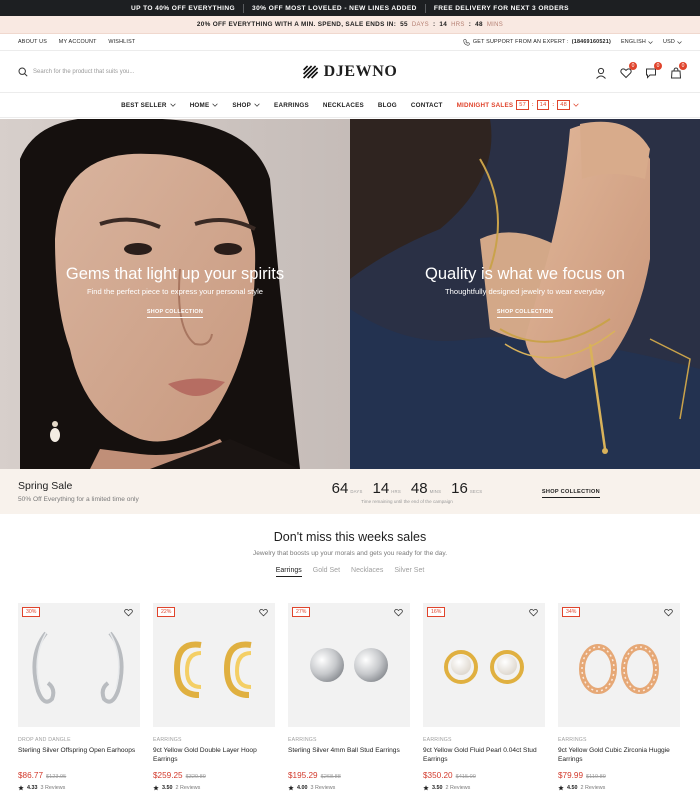 The height and width of the screenshot is (800, 700). Describe the element at coordinates (311, 71) in the screenshot. I see `logo-mark-icon` at that location.